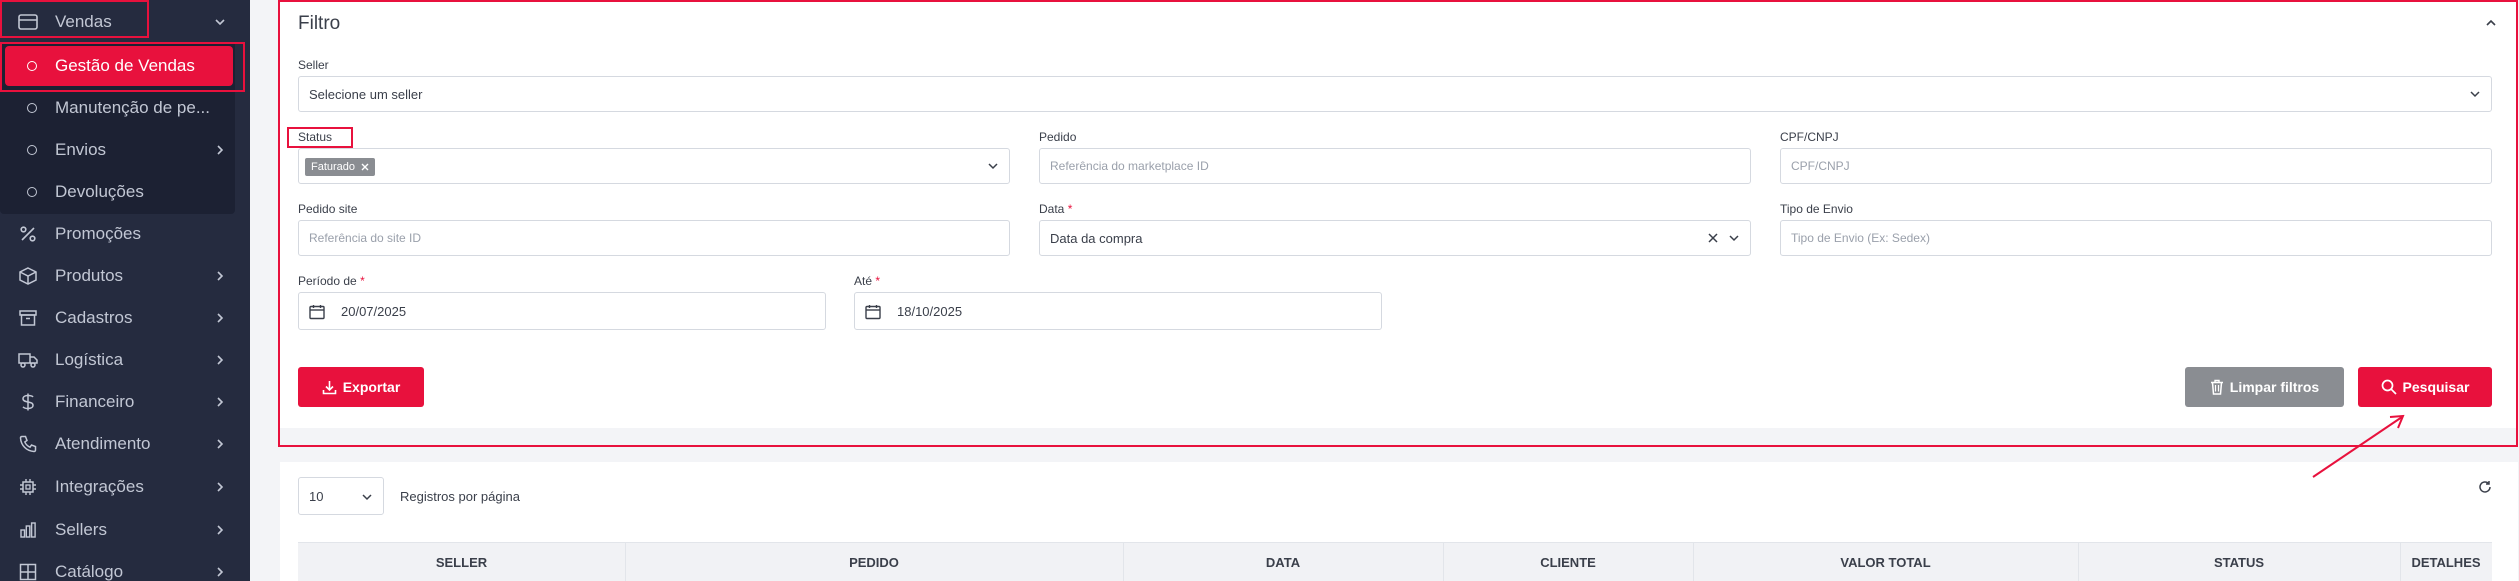 This screenshot has height=581, width=2519. Describe the element at coordinates (119, 150) in the screenshot. I see `submenu-item-envios: Envios` at that location.